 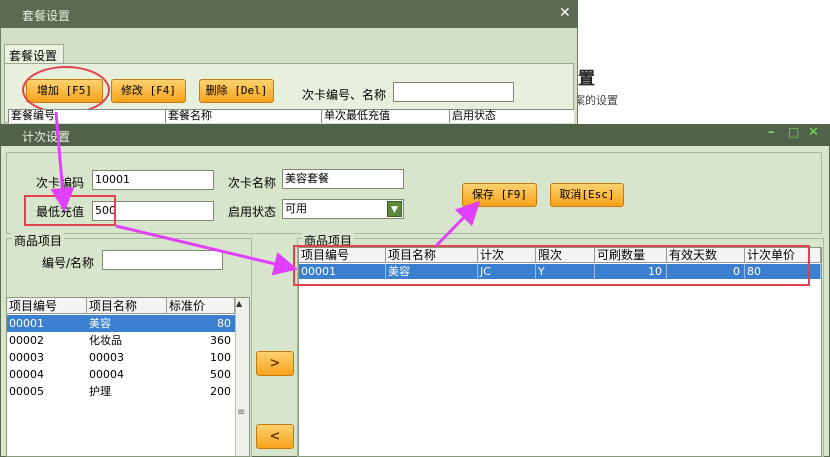 I want to click on table-row: 00004 00004 500, so click(x=121, y=374).